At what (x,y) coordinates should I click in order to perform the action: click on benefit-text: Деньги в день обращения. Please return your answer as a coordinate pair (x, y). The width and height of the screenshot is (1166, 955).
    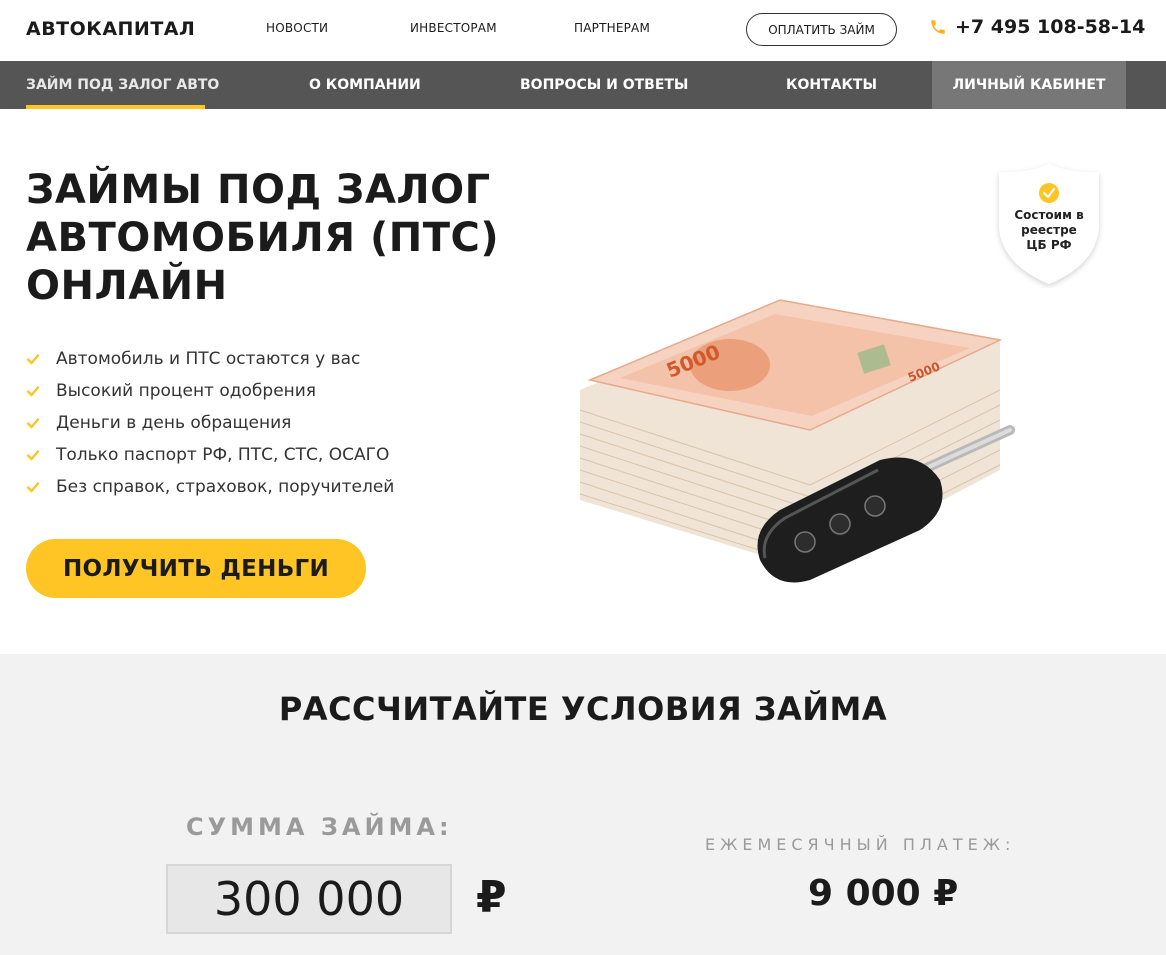
    Looking at the image, I should click on (174, 423).